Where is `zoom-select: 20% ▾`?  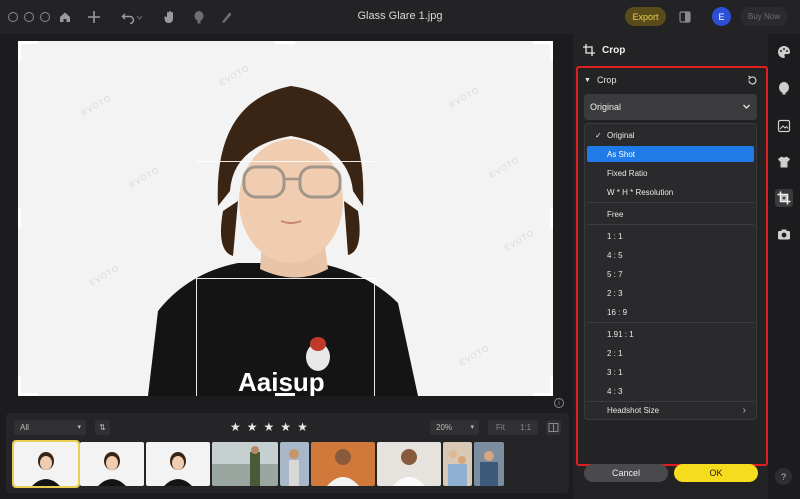
zoom-select: 20% ▾ is located at coordinates (454, 427).